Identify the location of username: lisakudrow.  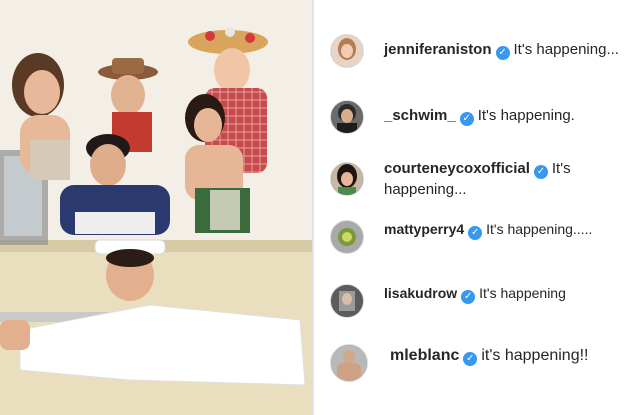
(420, 293).